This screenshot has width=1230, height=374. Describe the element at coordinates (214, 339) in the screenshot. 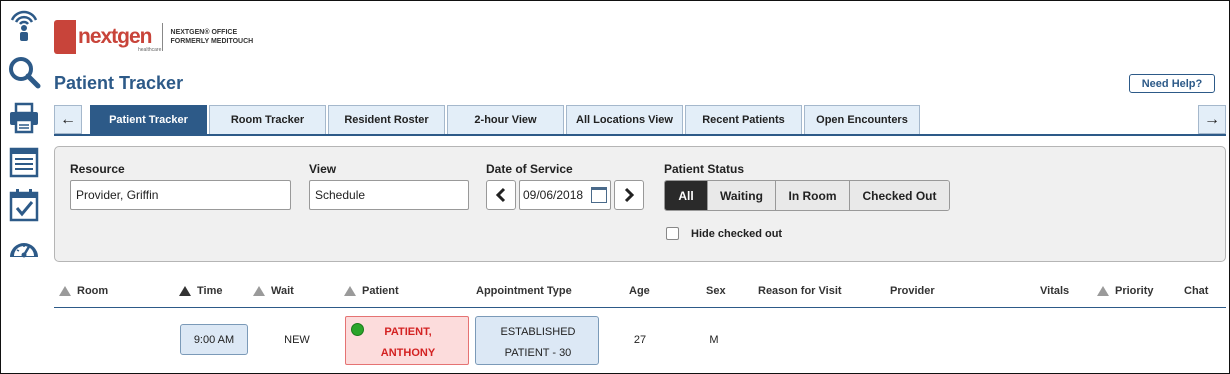

I see `appointment-time-button: 9:00 AM` at that location.